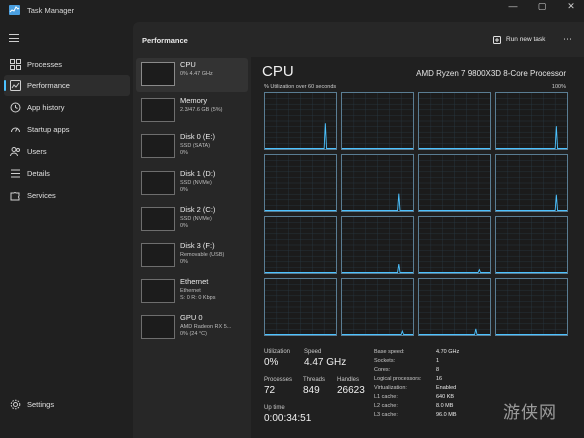 Image resolution: width=584 pixels, height=438 pixels. What do you see at coordinates (196, 74) in the screenshot?
I see `device-detail: 0% 4.47 GHz` at bounding box center [196, 74].